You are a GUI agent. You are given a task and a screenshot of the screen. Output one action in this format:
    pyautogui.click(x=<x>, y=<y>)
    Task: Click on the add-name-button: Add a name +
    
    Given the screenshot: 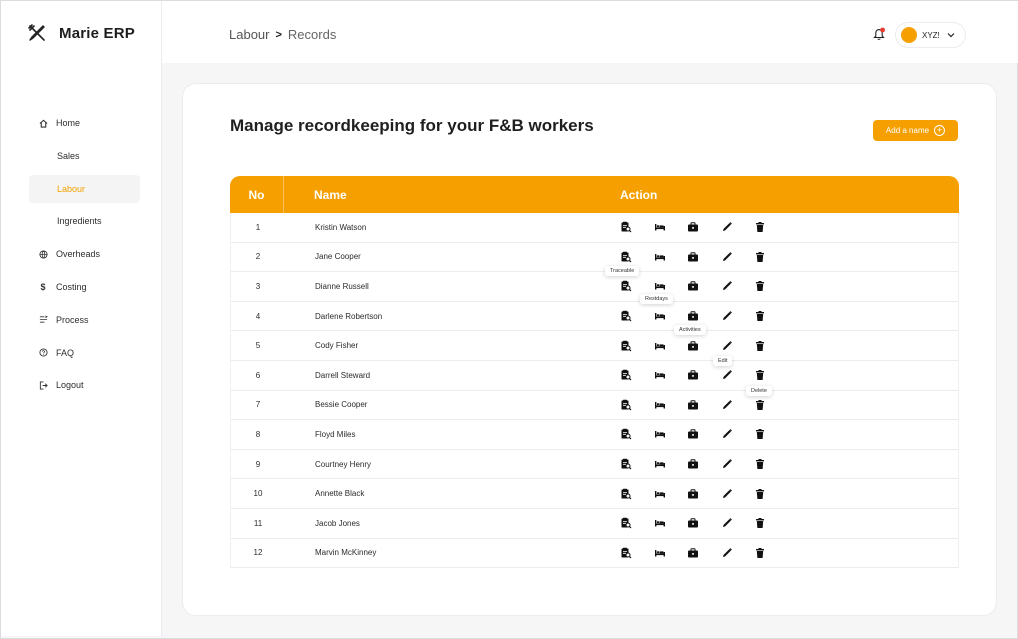 What is the action you would take?
    pyautogui.click(x=915, y=130)
    